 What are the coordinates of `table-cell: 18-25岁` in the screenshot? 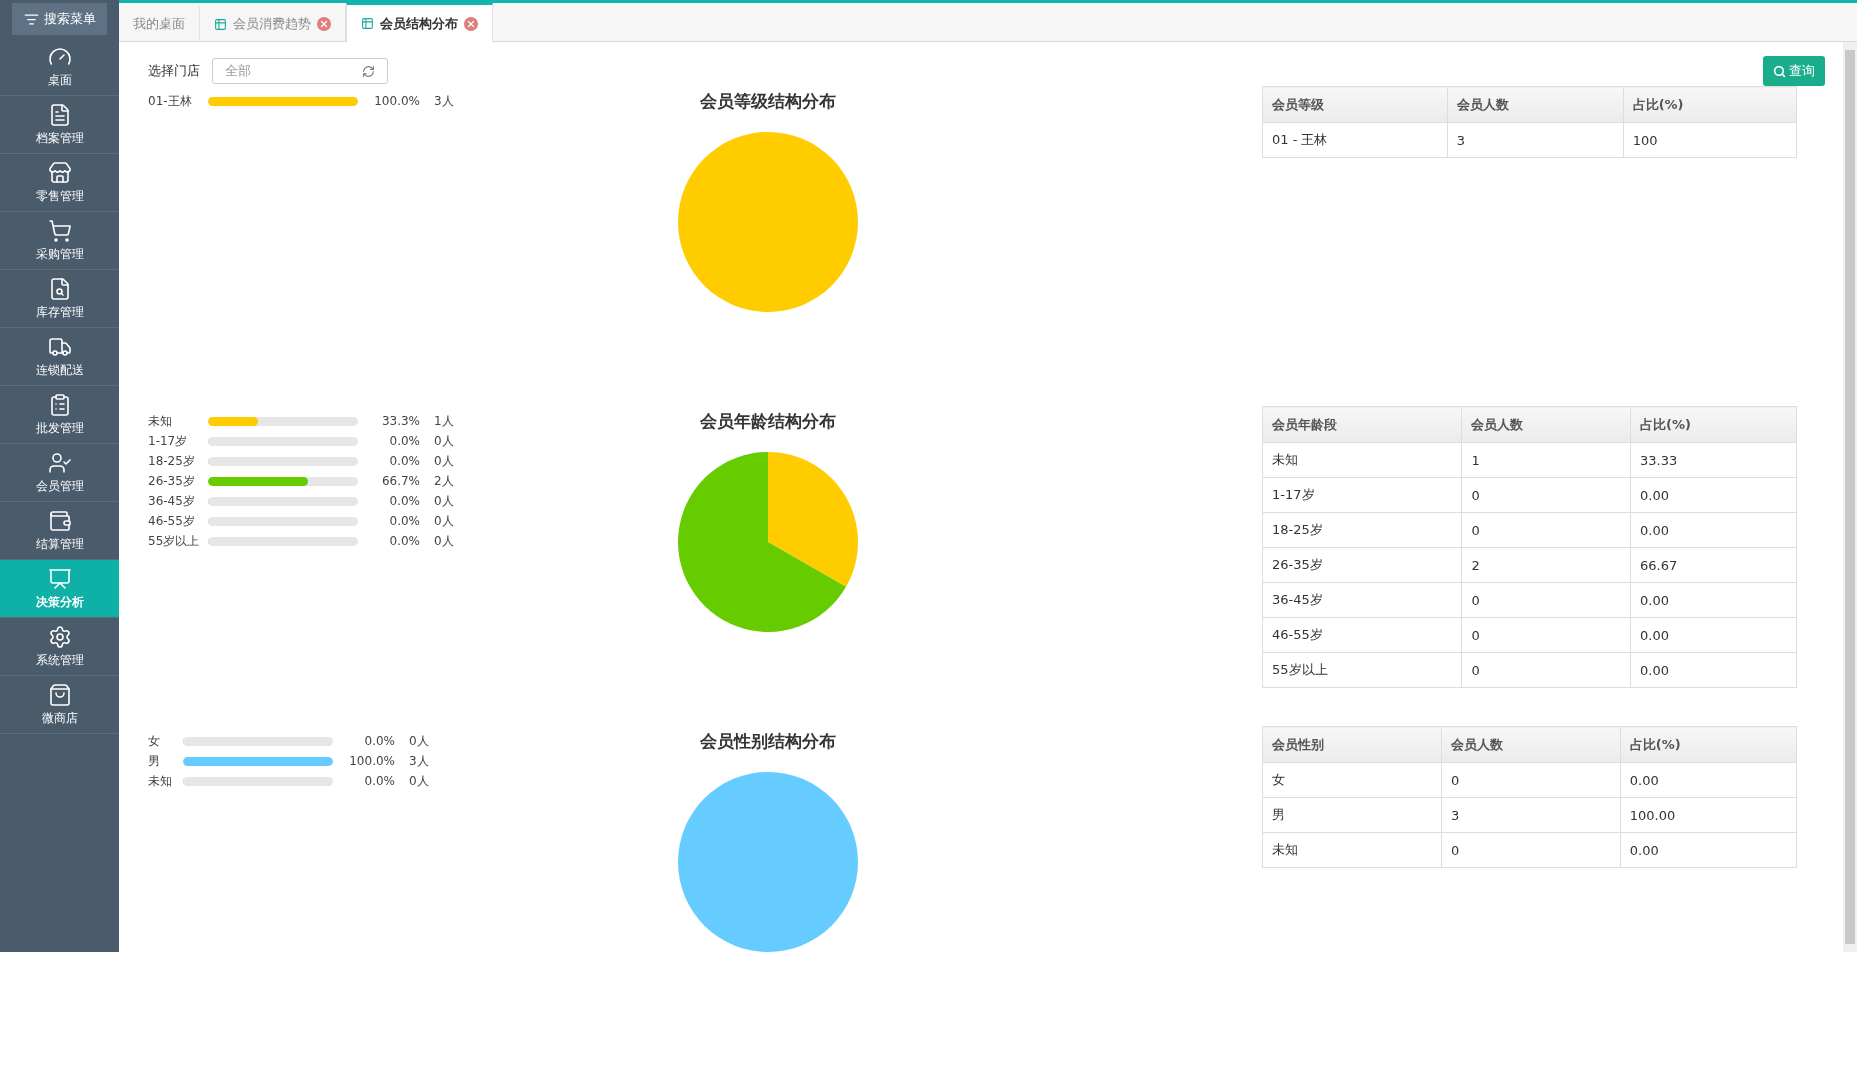 It's located at (1362, 530).